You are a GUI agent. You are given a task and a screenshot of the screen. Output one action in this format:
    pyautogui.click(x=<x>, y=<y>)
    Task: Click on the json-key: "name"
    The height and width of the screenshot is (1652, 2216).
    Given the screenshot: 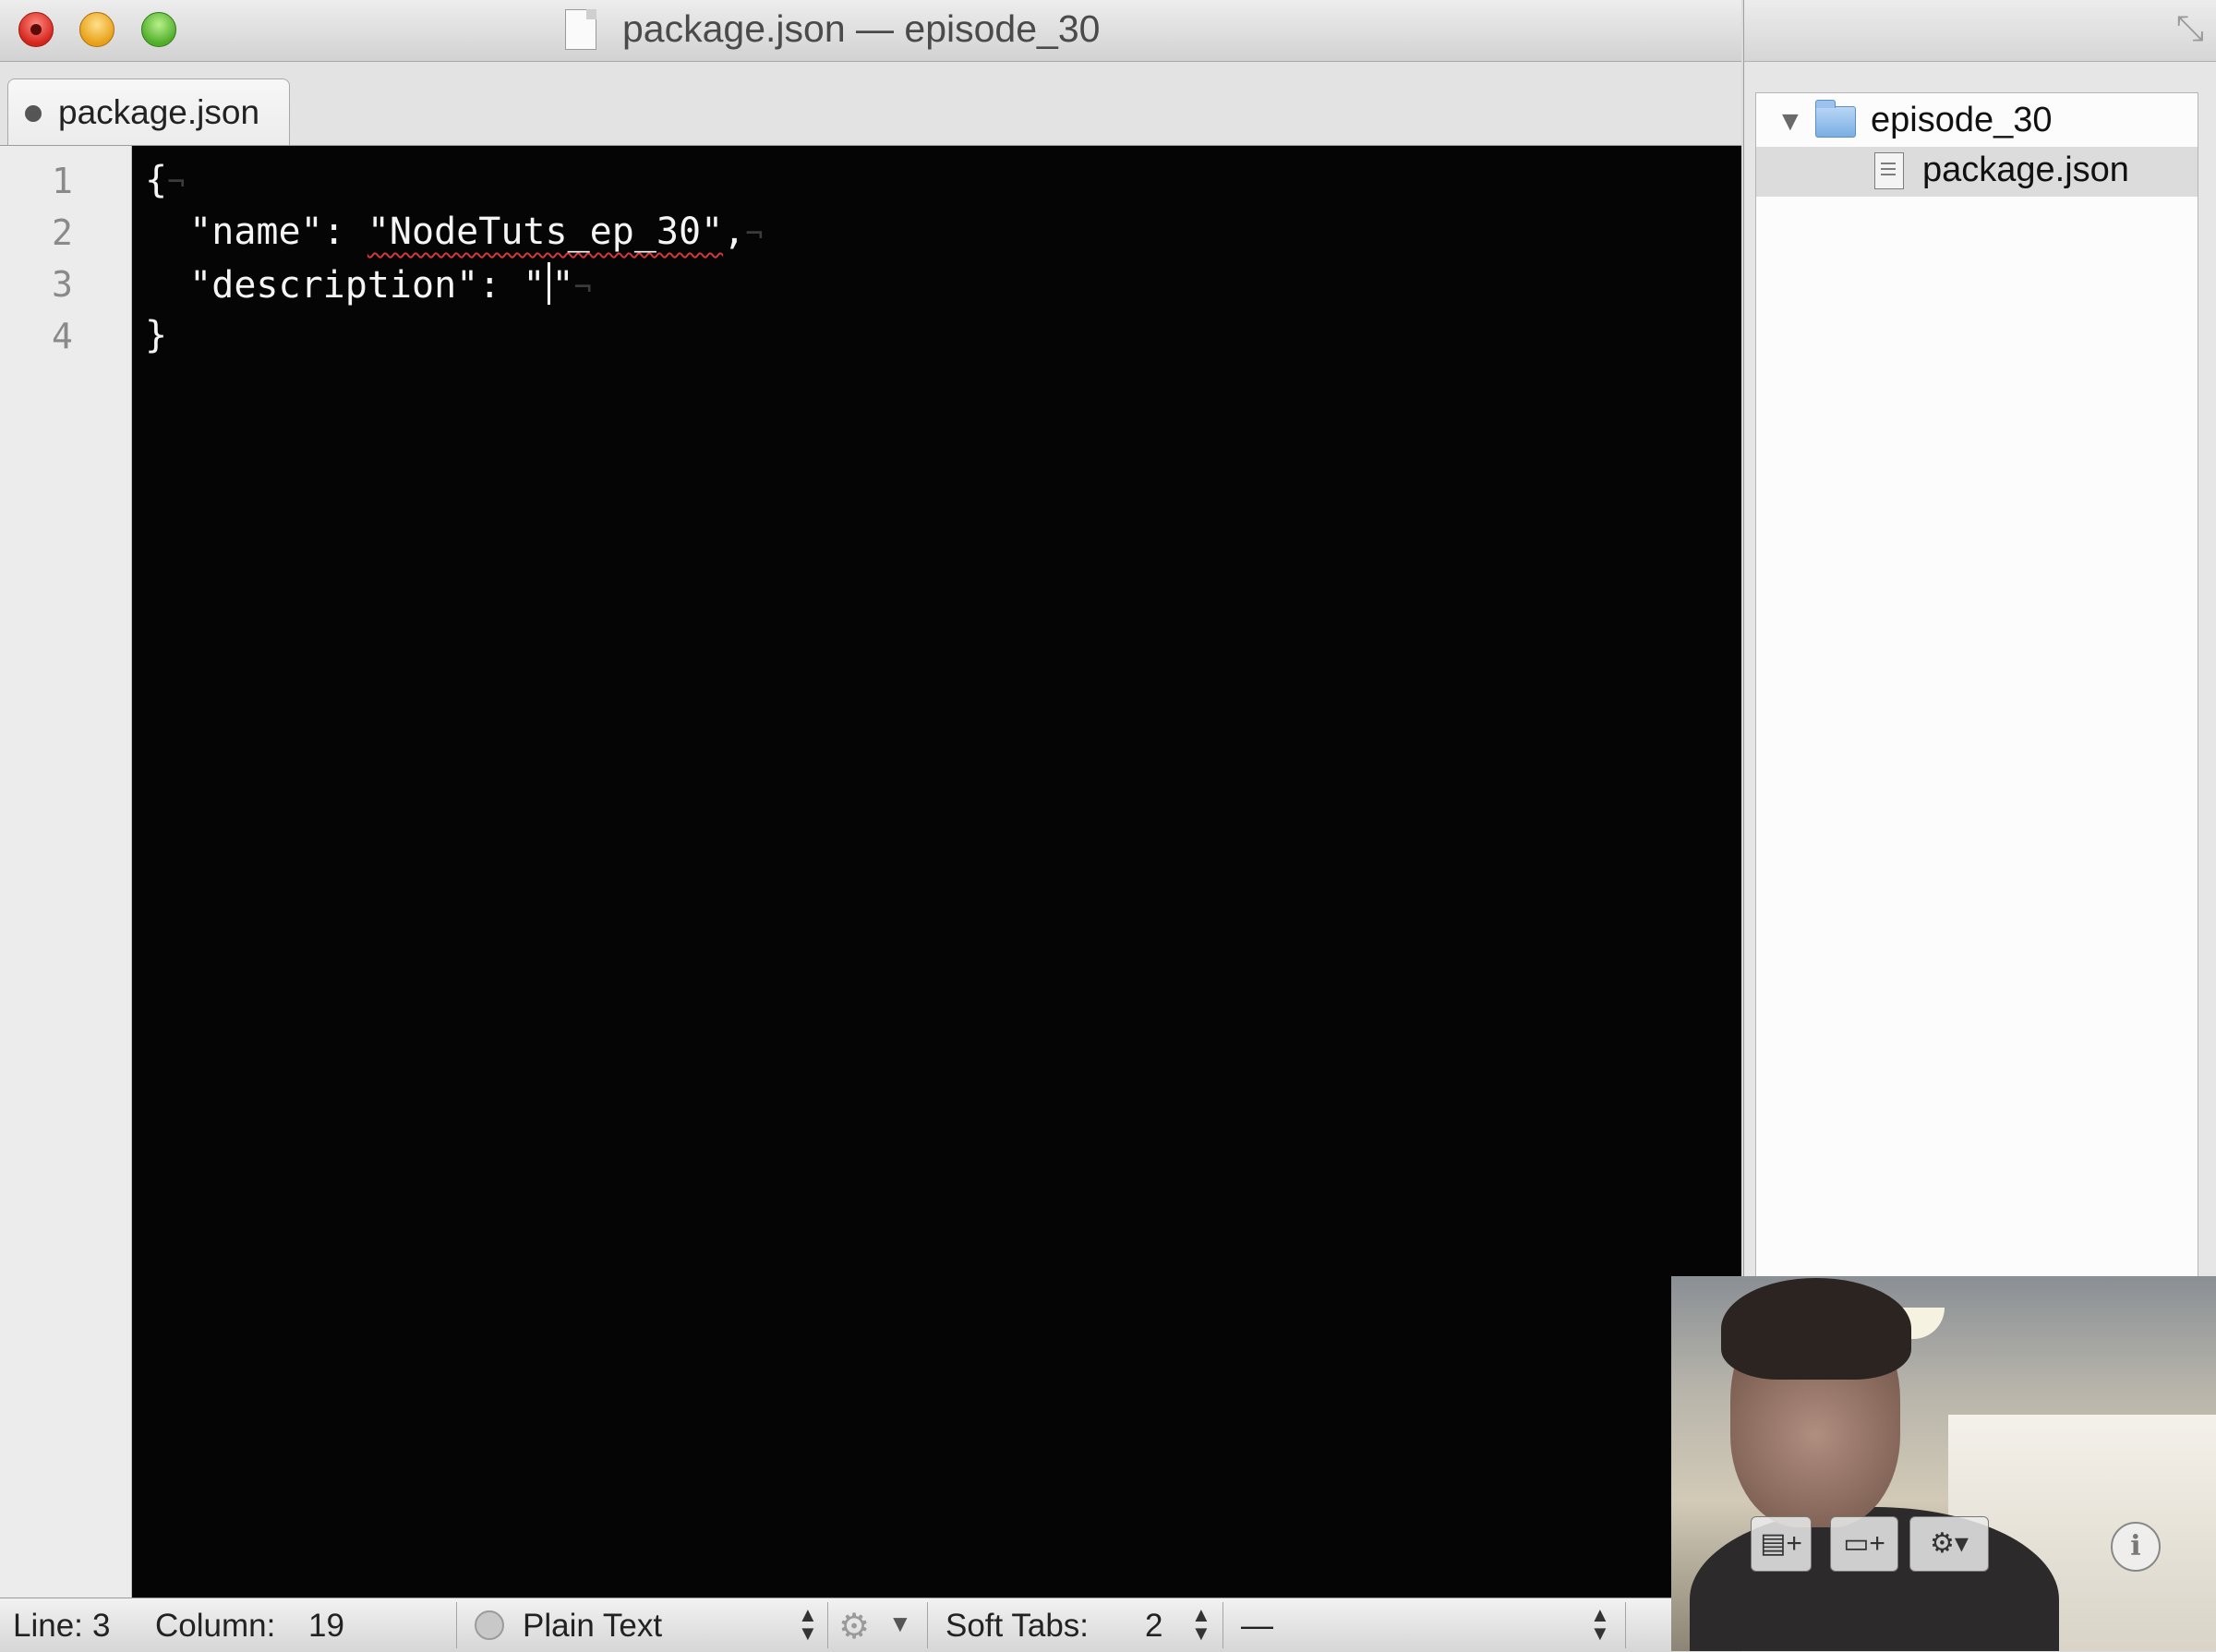 What is the action you would take?
    pyautogui.click(x=256, y=232)
    